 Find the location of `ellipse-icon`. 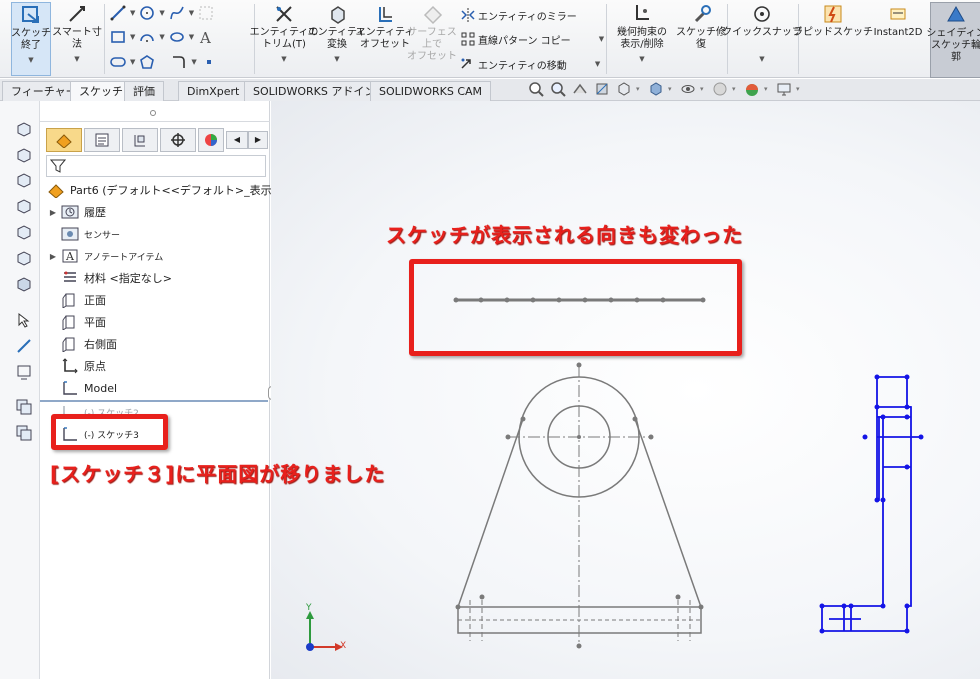

ellipse-icon is located at coordinates (177, 37).